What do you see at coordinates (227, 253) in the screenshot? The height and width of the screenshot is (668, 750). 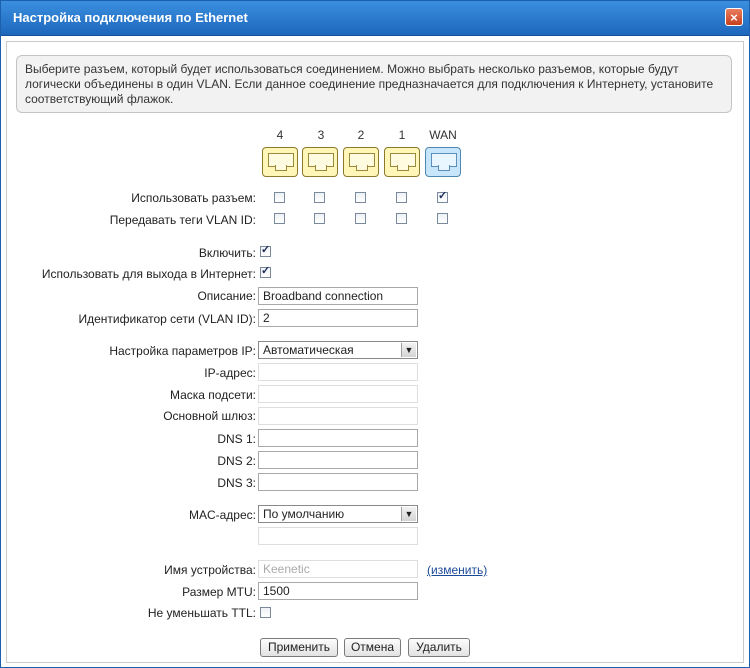 I see `enable-label: Включить:` at bounding box center [227, 253].